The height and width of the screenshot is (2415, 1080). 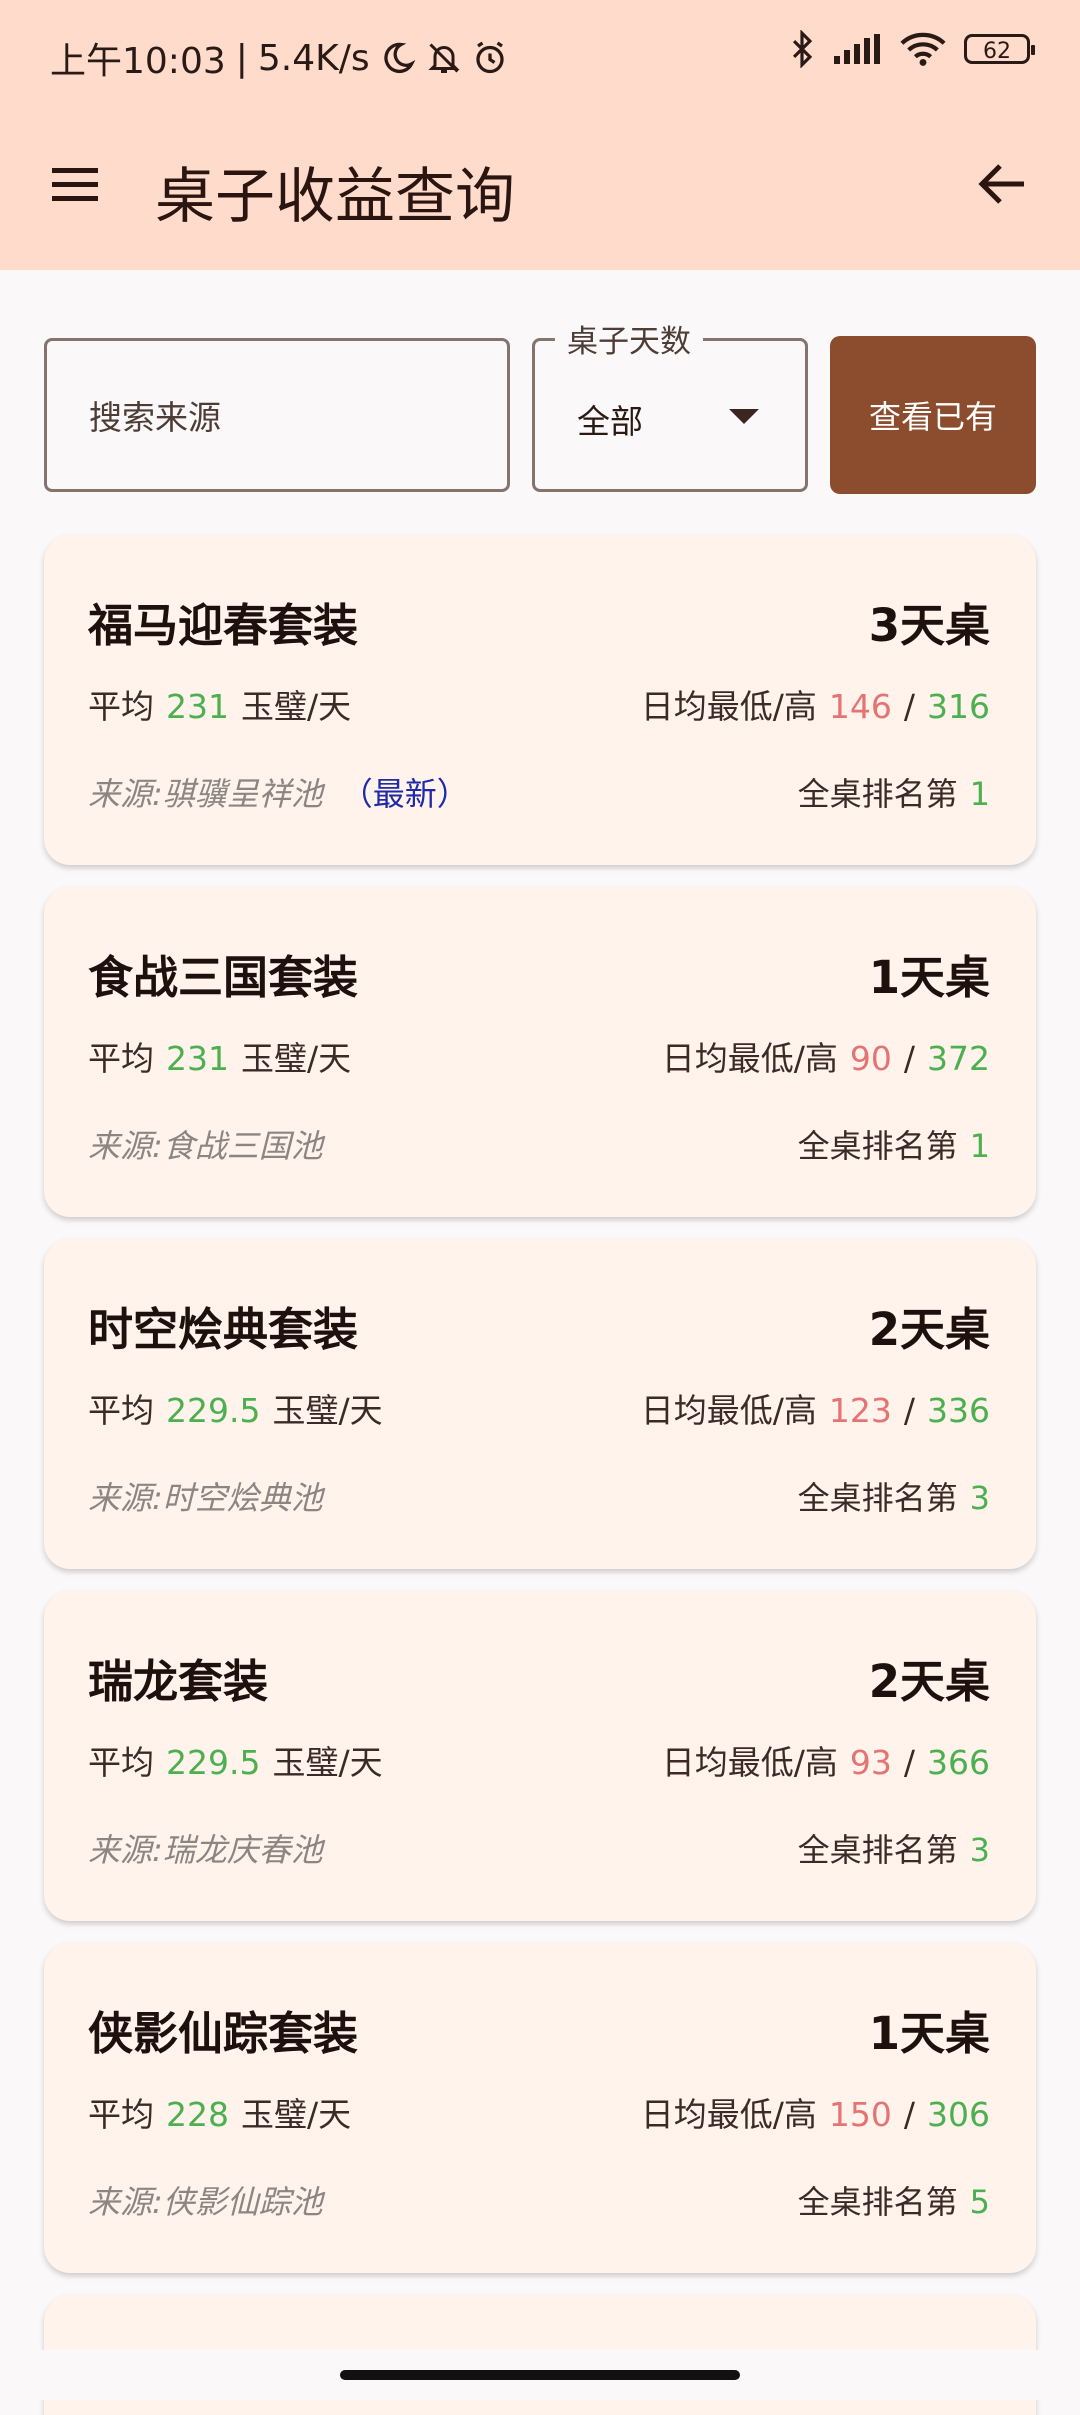 What do you see at coordinates (858, 49) in the screenshot?
I see `signal-icon` at bounding box center [858, 49].